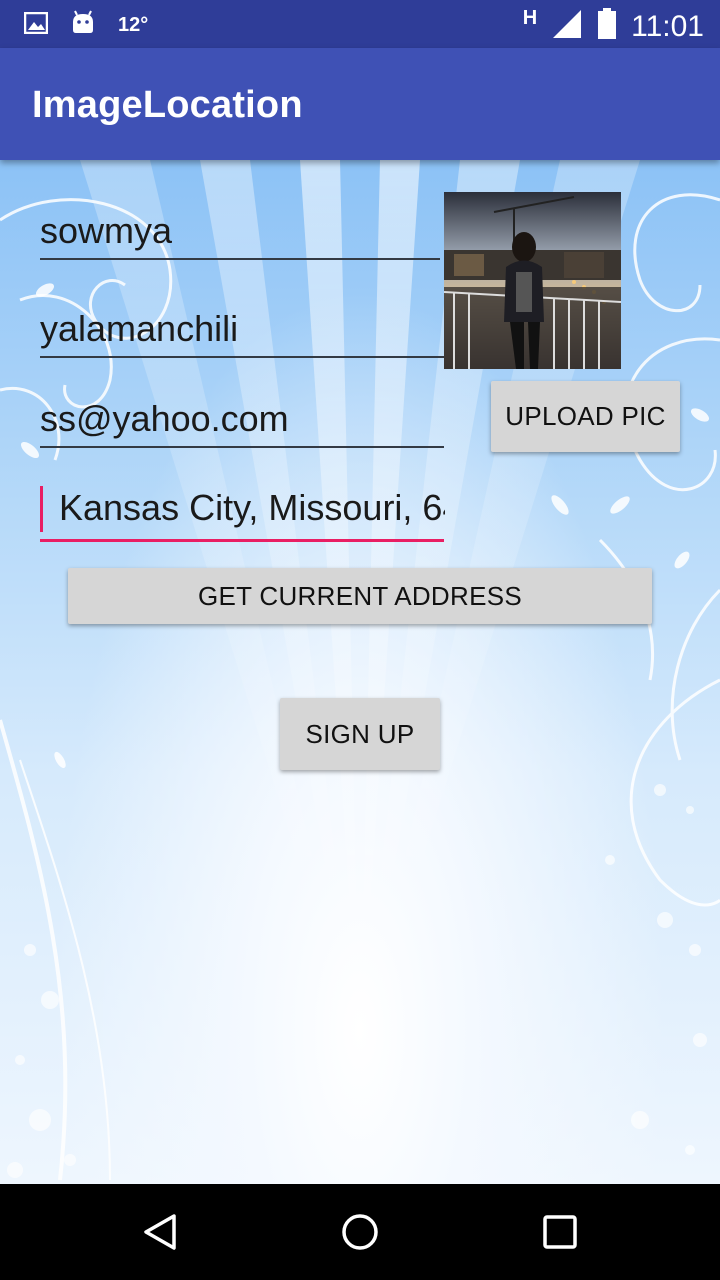 Image resolution: width=720 pixels, height=1280 pixels. Describe the element at coordinates (530, 18) in the screenshot. I see `network-type-text: H` at that location.